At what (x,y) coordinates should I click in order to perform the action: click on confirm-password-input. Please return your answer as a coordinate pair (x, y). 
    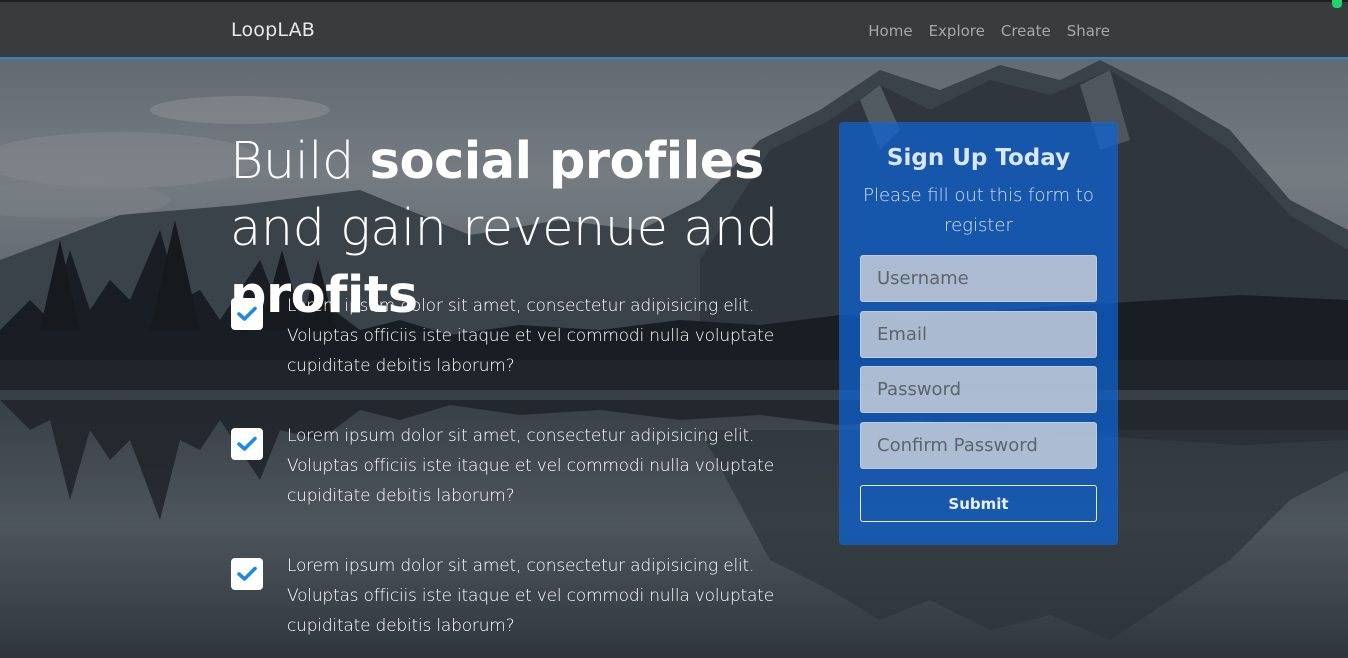
    Looking at the image, I should click on (978, 445).